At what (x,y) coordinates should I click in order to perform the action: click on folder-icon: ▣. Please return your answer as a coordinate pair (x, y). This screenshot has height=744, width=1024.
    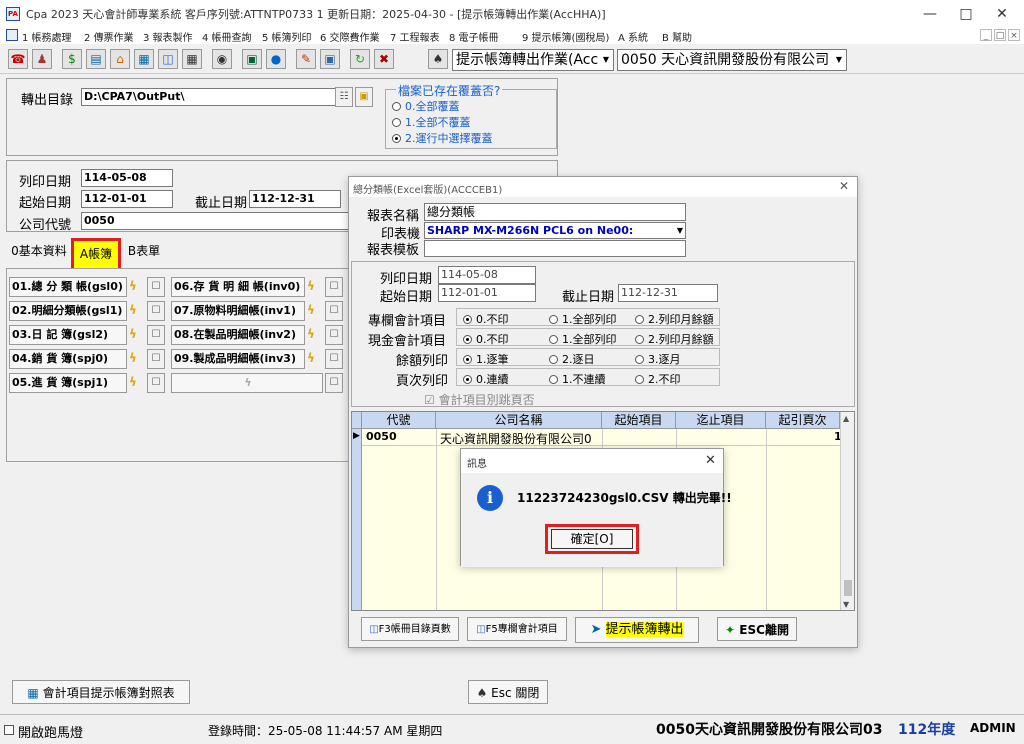
    Looking at the image, I should click on (364, 97).